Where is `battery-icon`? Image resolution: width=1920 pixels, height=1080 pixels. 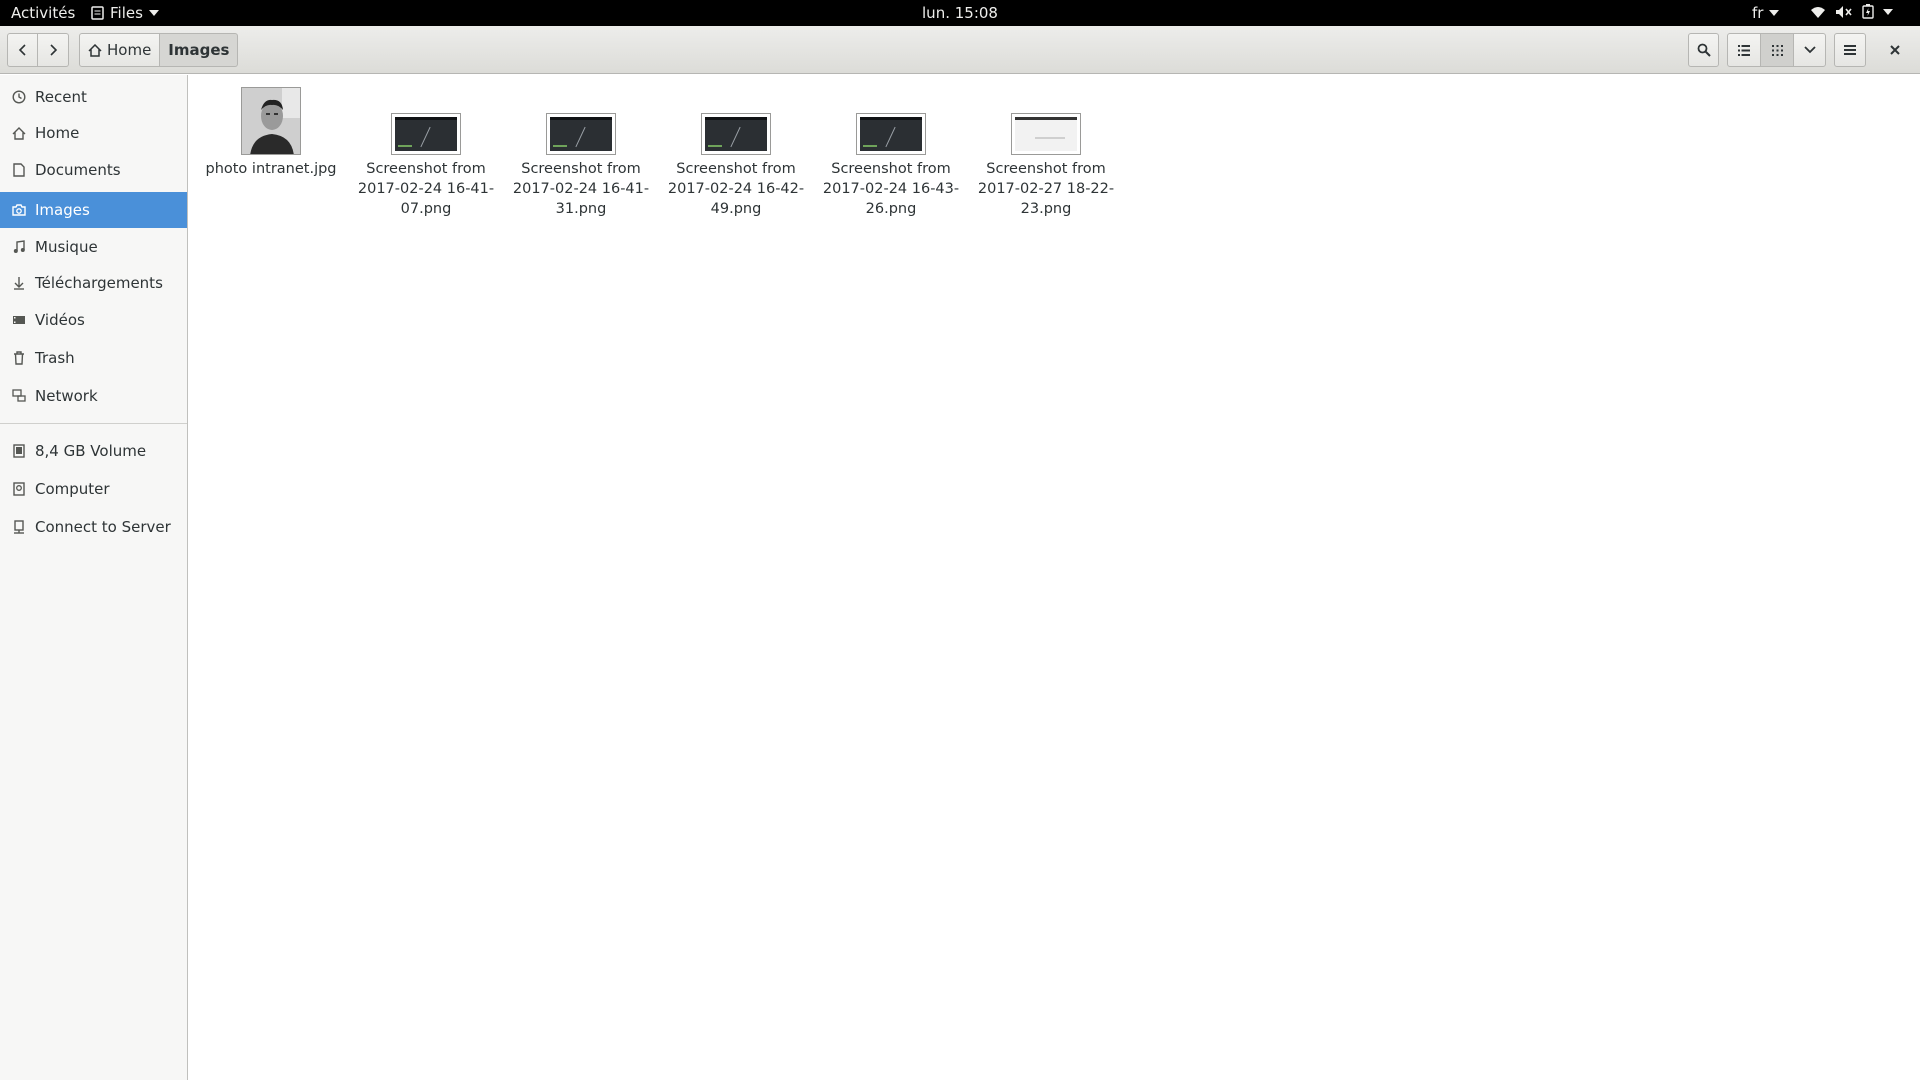
battery-icon is located at coordinates (1868, 11).